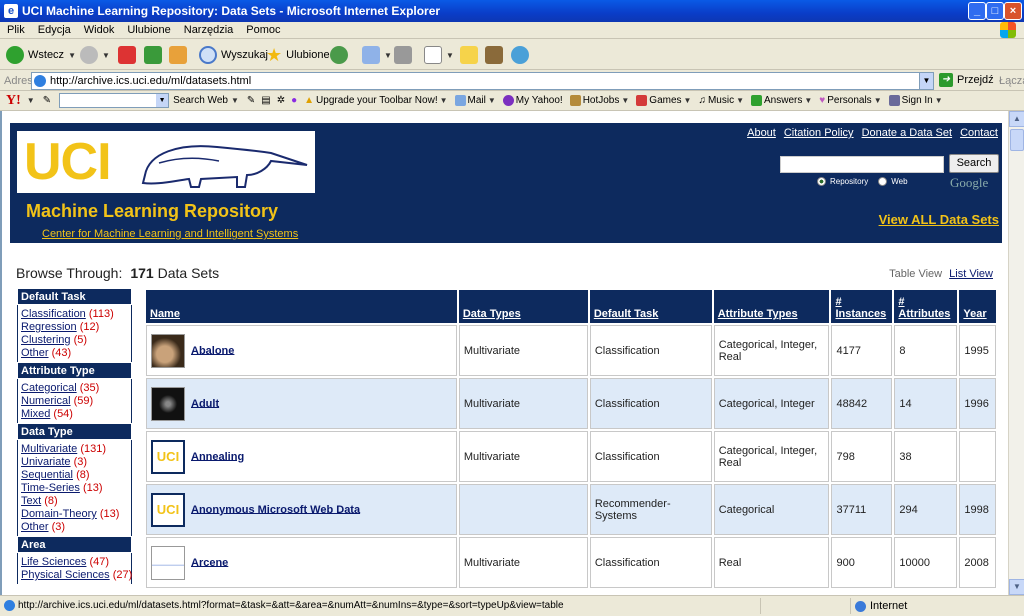 The height and width of the screenshot is (616, 1024). I want to click on filter-link: Categorical, so click(49, 388).